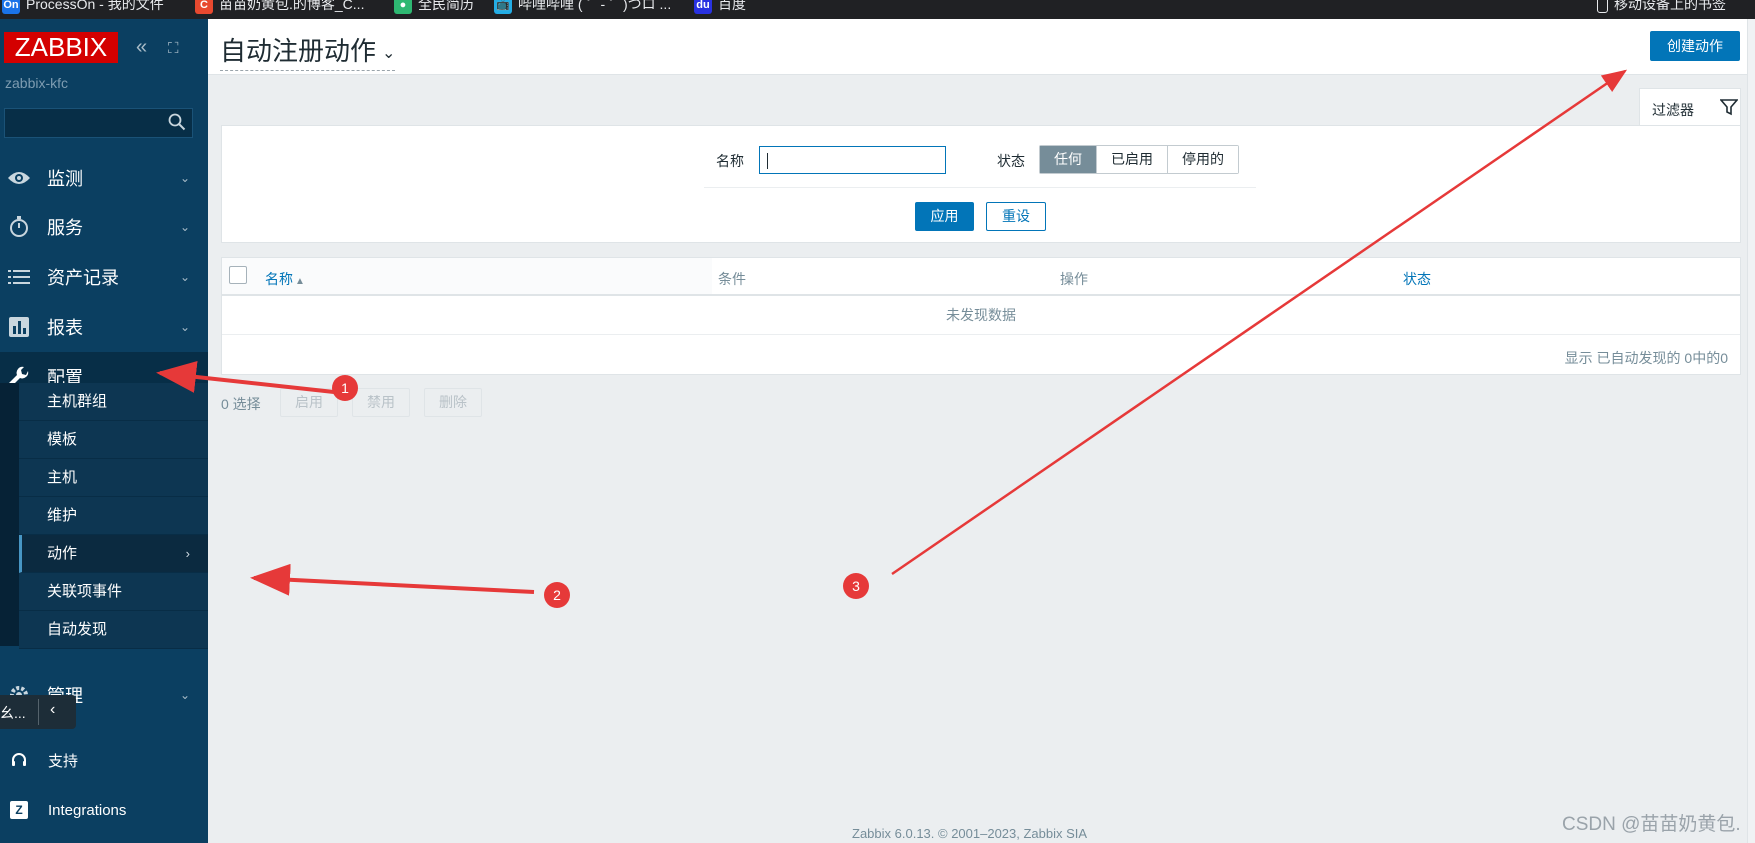  What do you see at coordinates (732, 279) in the screenshot?
I see `column-conditions: 条件` at bounding box center [732, 279].